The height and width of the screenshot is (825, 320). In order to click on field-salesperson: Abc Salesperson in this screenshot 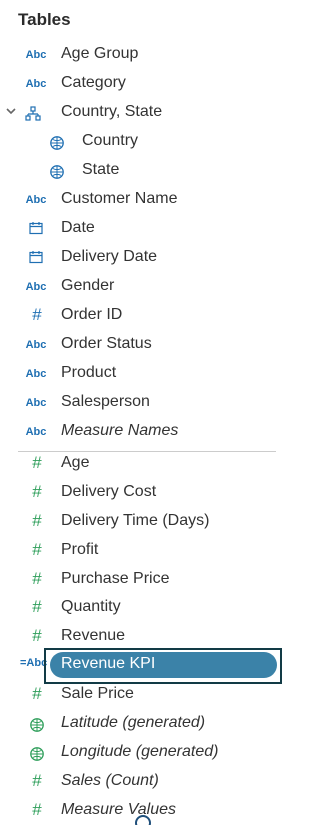, I will do `click(144, 402)`.